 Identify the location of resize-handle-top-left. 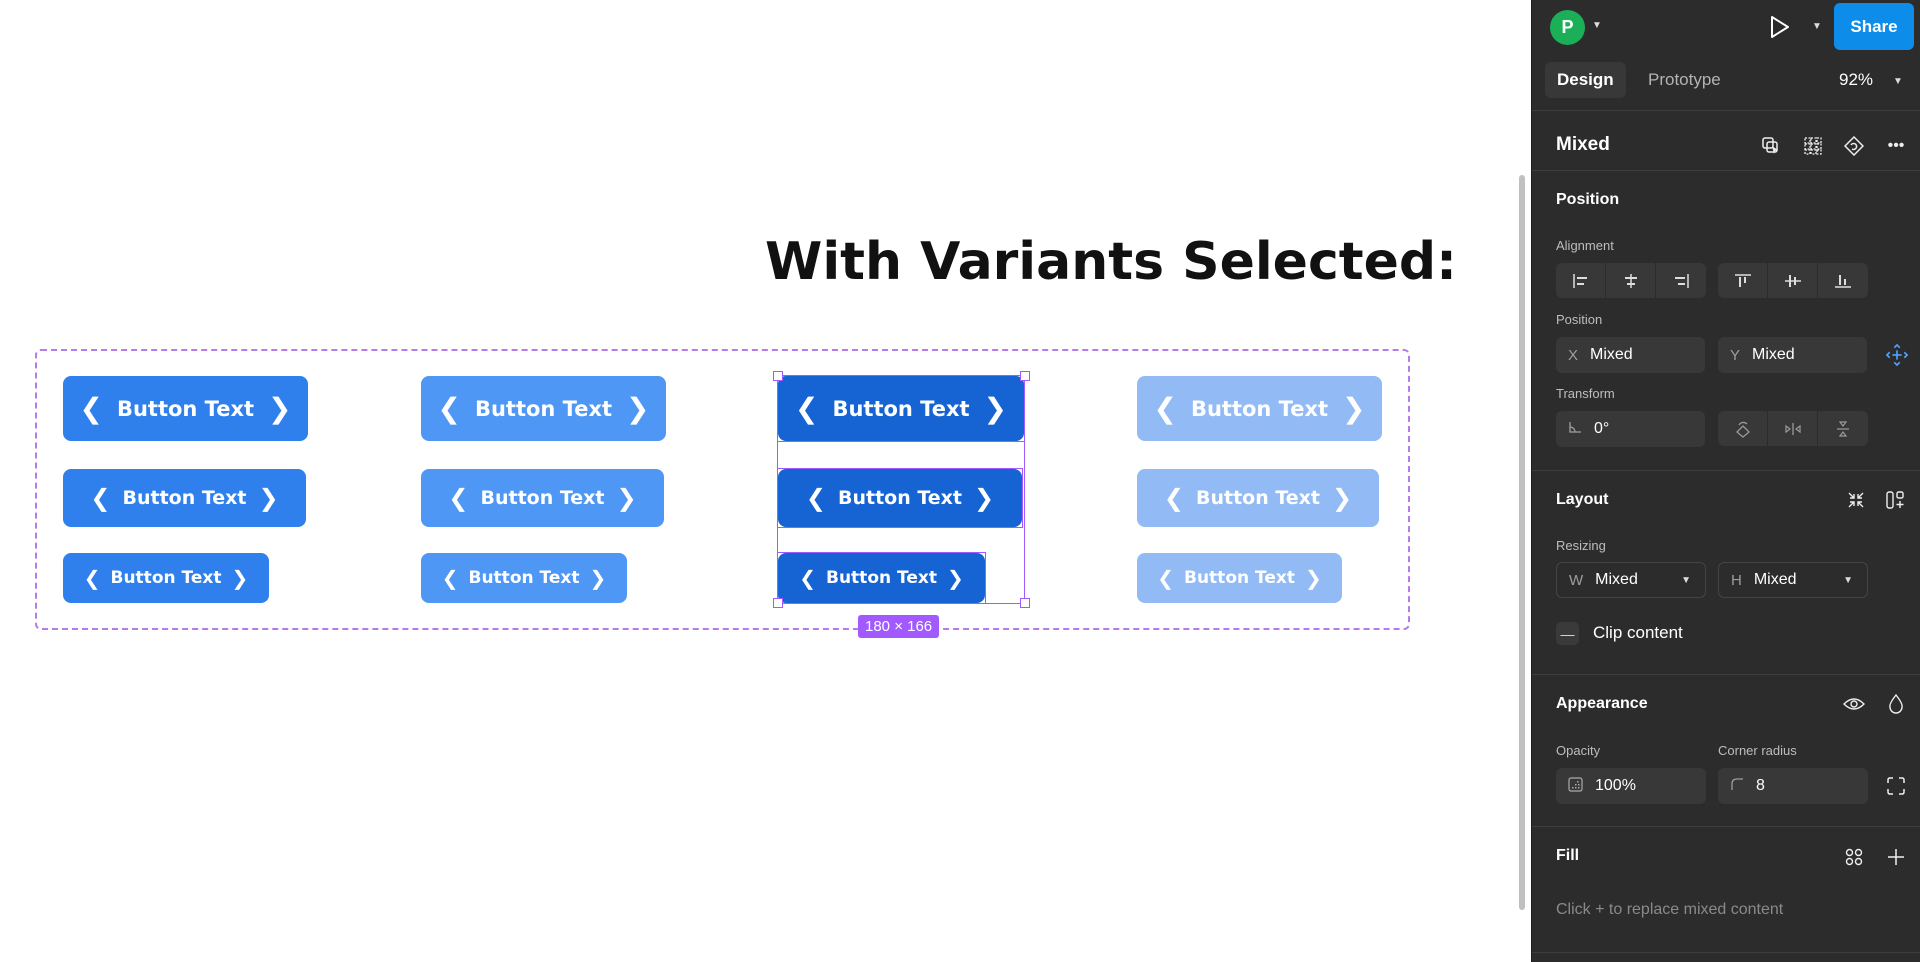
(778, 376).